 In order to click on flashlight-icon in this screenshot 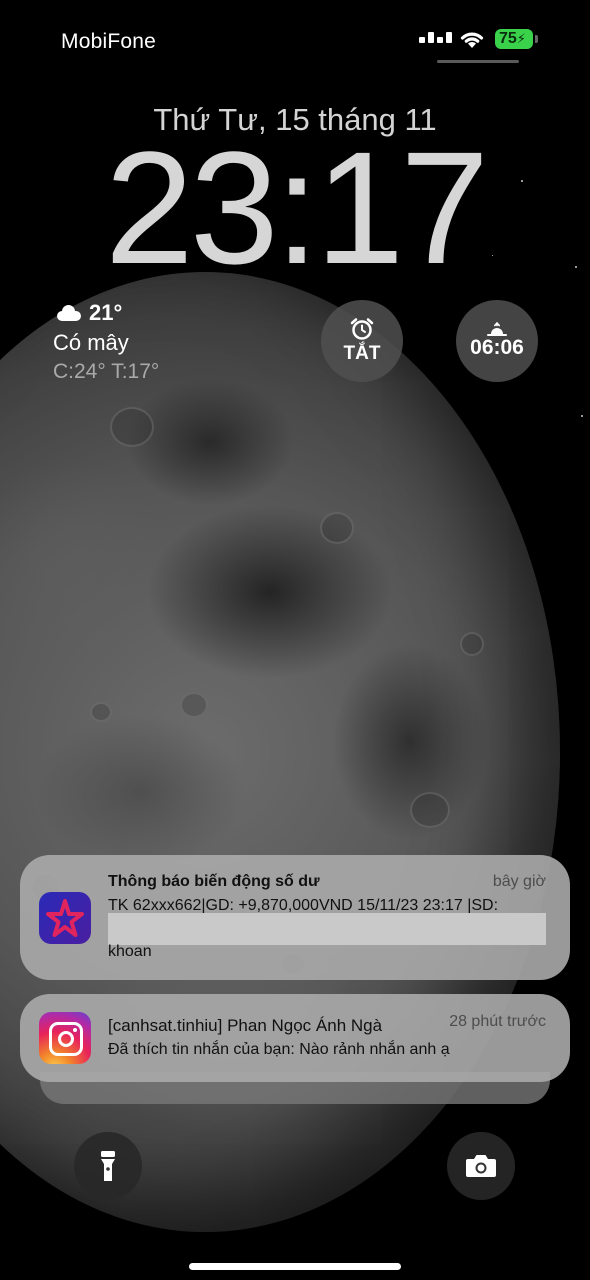, I will do `click(108, 1166)`.